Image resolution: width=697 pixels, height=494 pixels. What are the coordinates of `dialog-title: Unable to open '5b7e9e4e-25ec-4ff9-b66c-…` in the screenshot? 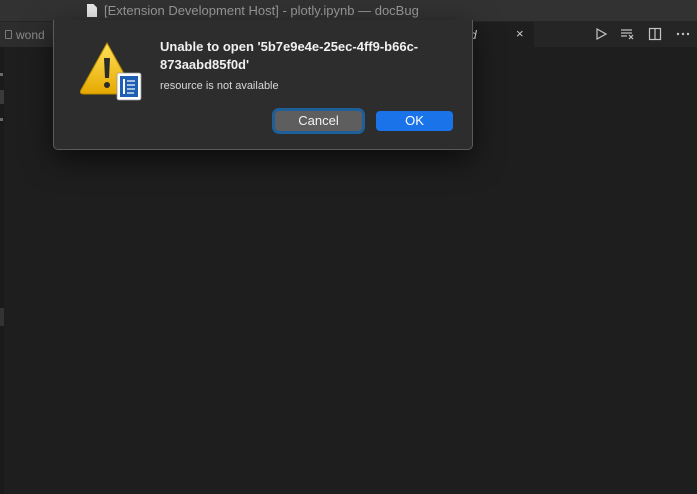 It's located at (289, 55).